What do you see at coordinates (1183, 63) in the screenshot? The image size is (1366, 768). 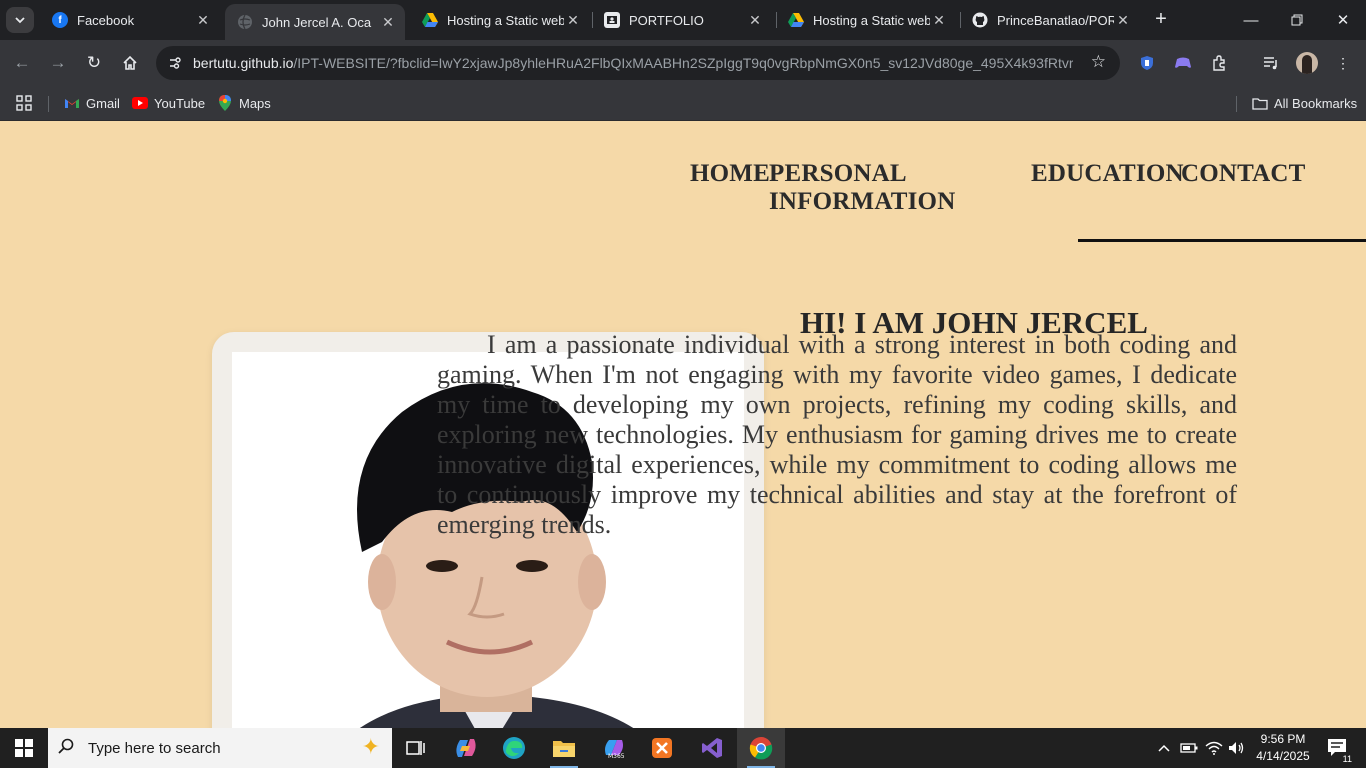 I see `extension-gamepad-icon` at bounding box center [1183, 63].